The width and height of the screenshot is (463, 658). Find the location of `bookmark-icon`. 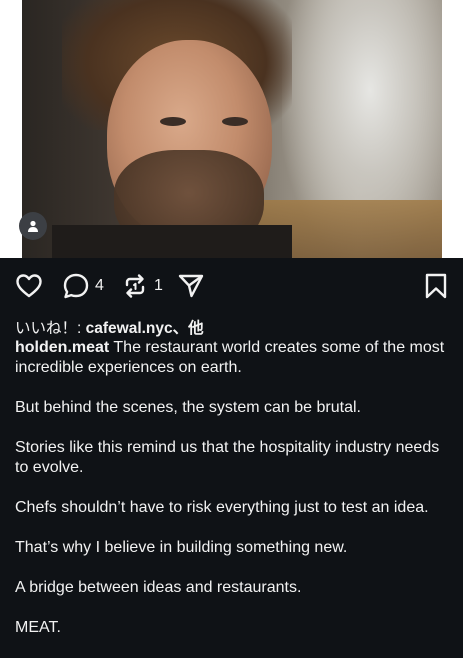

bookmark-icon is located at coordinates (436, 286).